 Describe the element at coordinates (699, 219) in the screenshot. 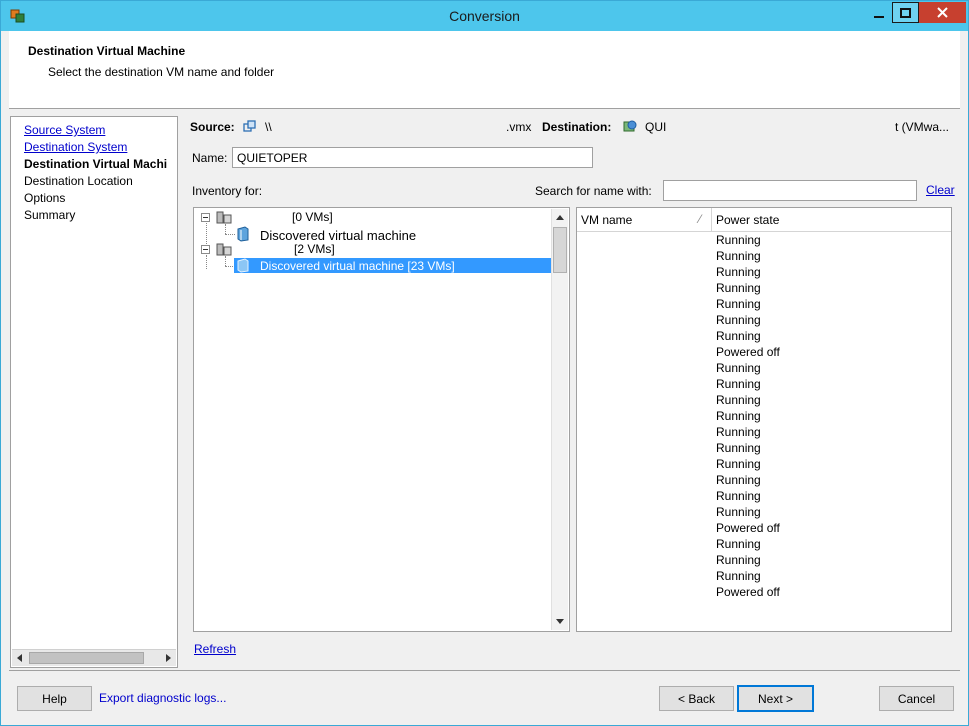

I see `sort-indicator-icon: ⁄` at that location.